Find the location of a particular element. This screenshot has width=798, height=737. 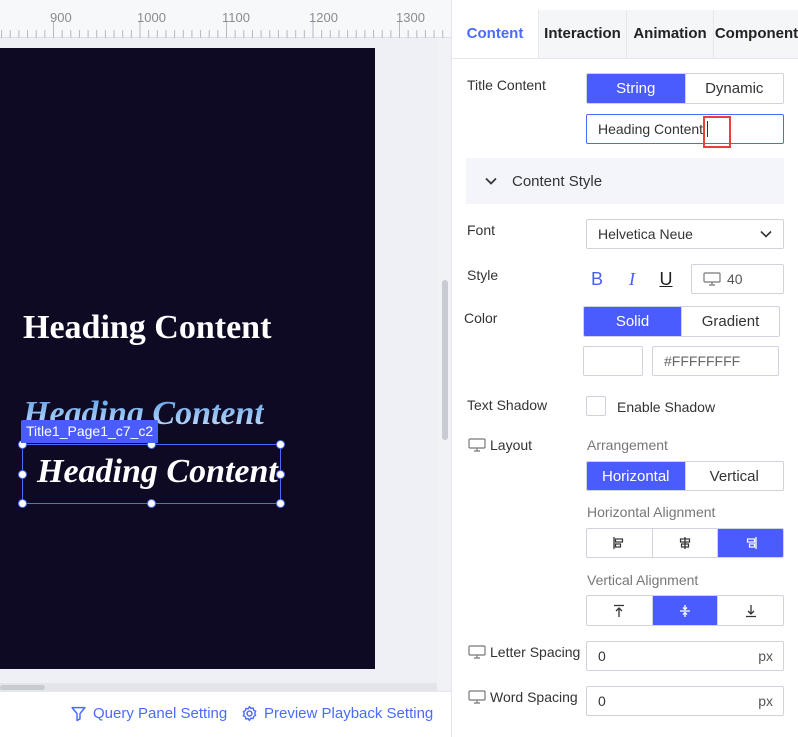

arrangement-vertical-button: Vertical is located at coordinates (735, 476).